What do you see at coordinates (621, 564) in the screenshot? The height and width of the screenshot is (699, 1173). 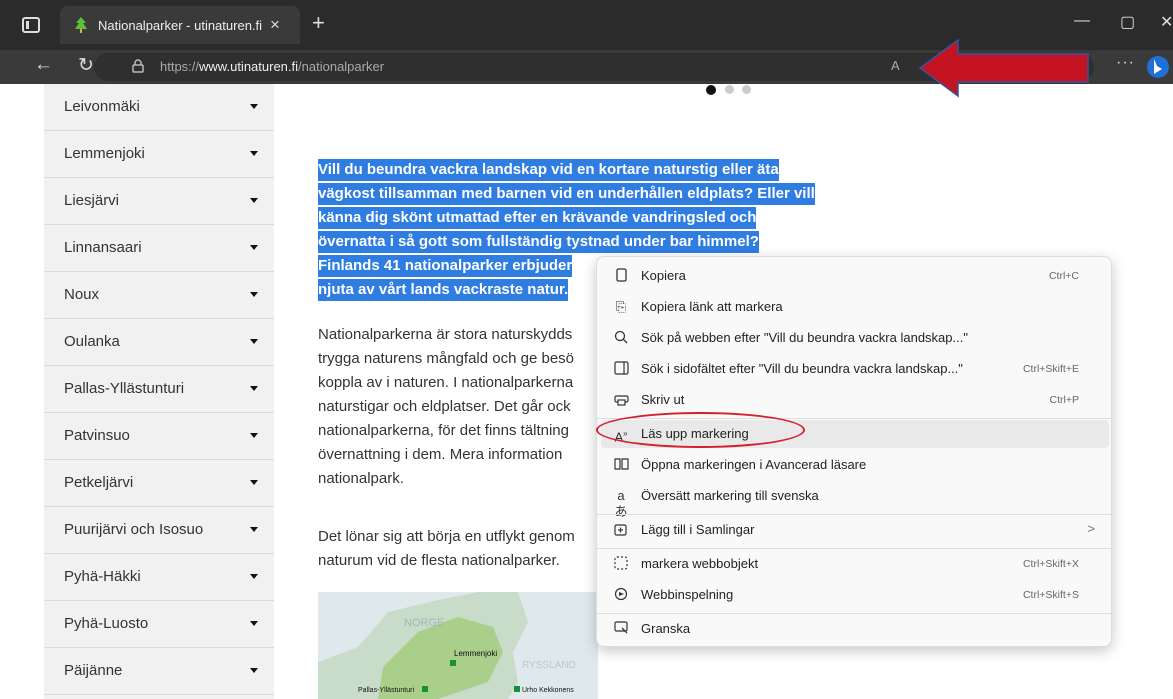 I see `web-select-icon` at bounding box center [621, 564].